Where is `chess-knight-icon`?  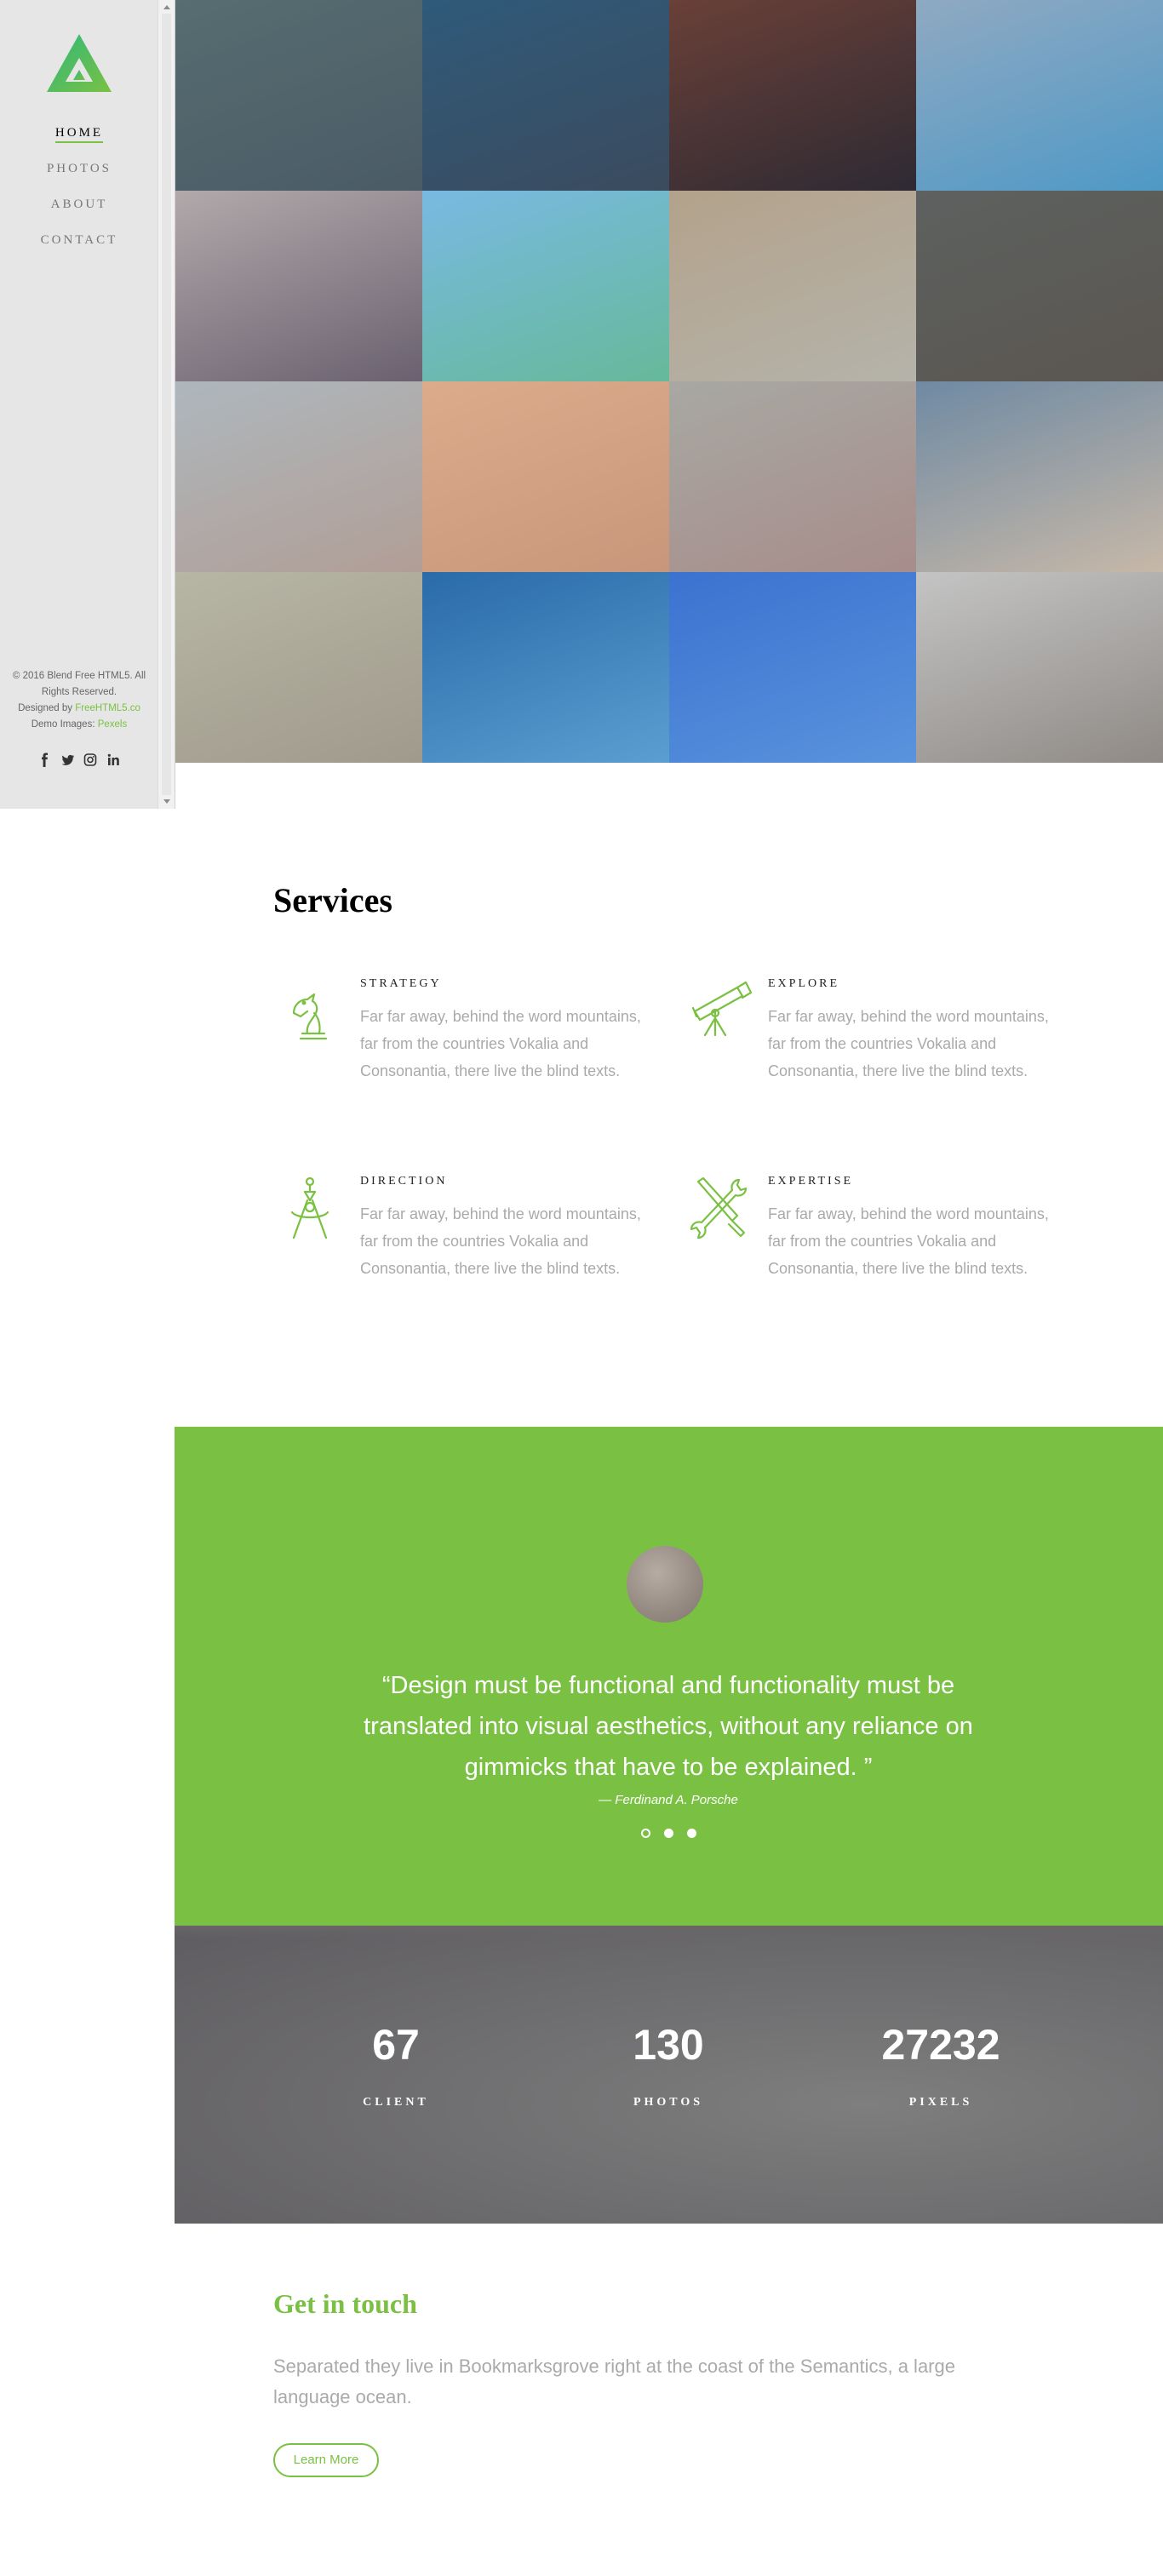 chess-knight-icon is located at coordinates (310, 1016).